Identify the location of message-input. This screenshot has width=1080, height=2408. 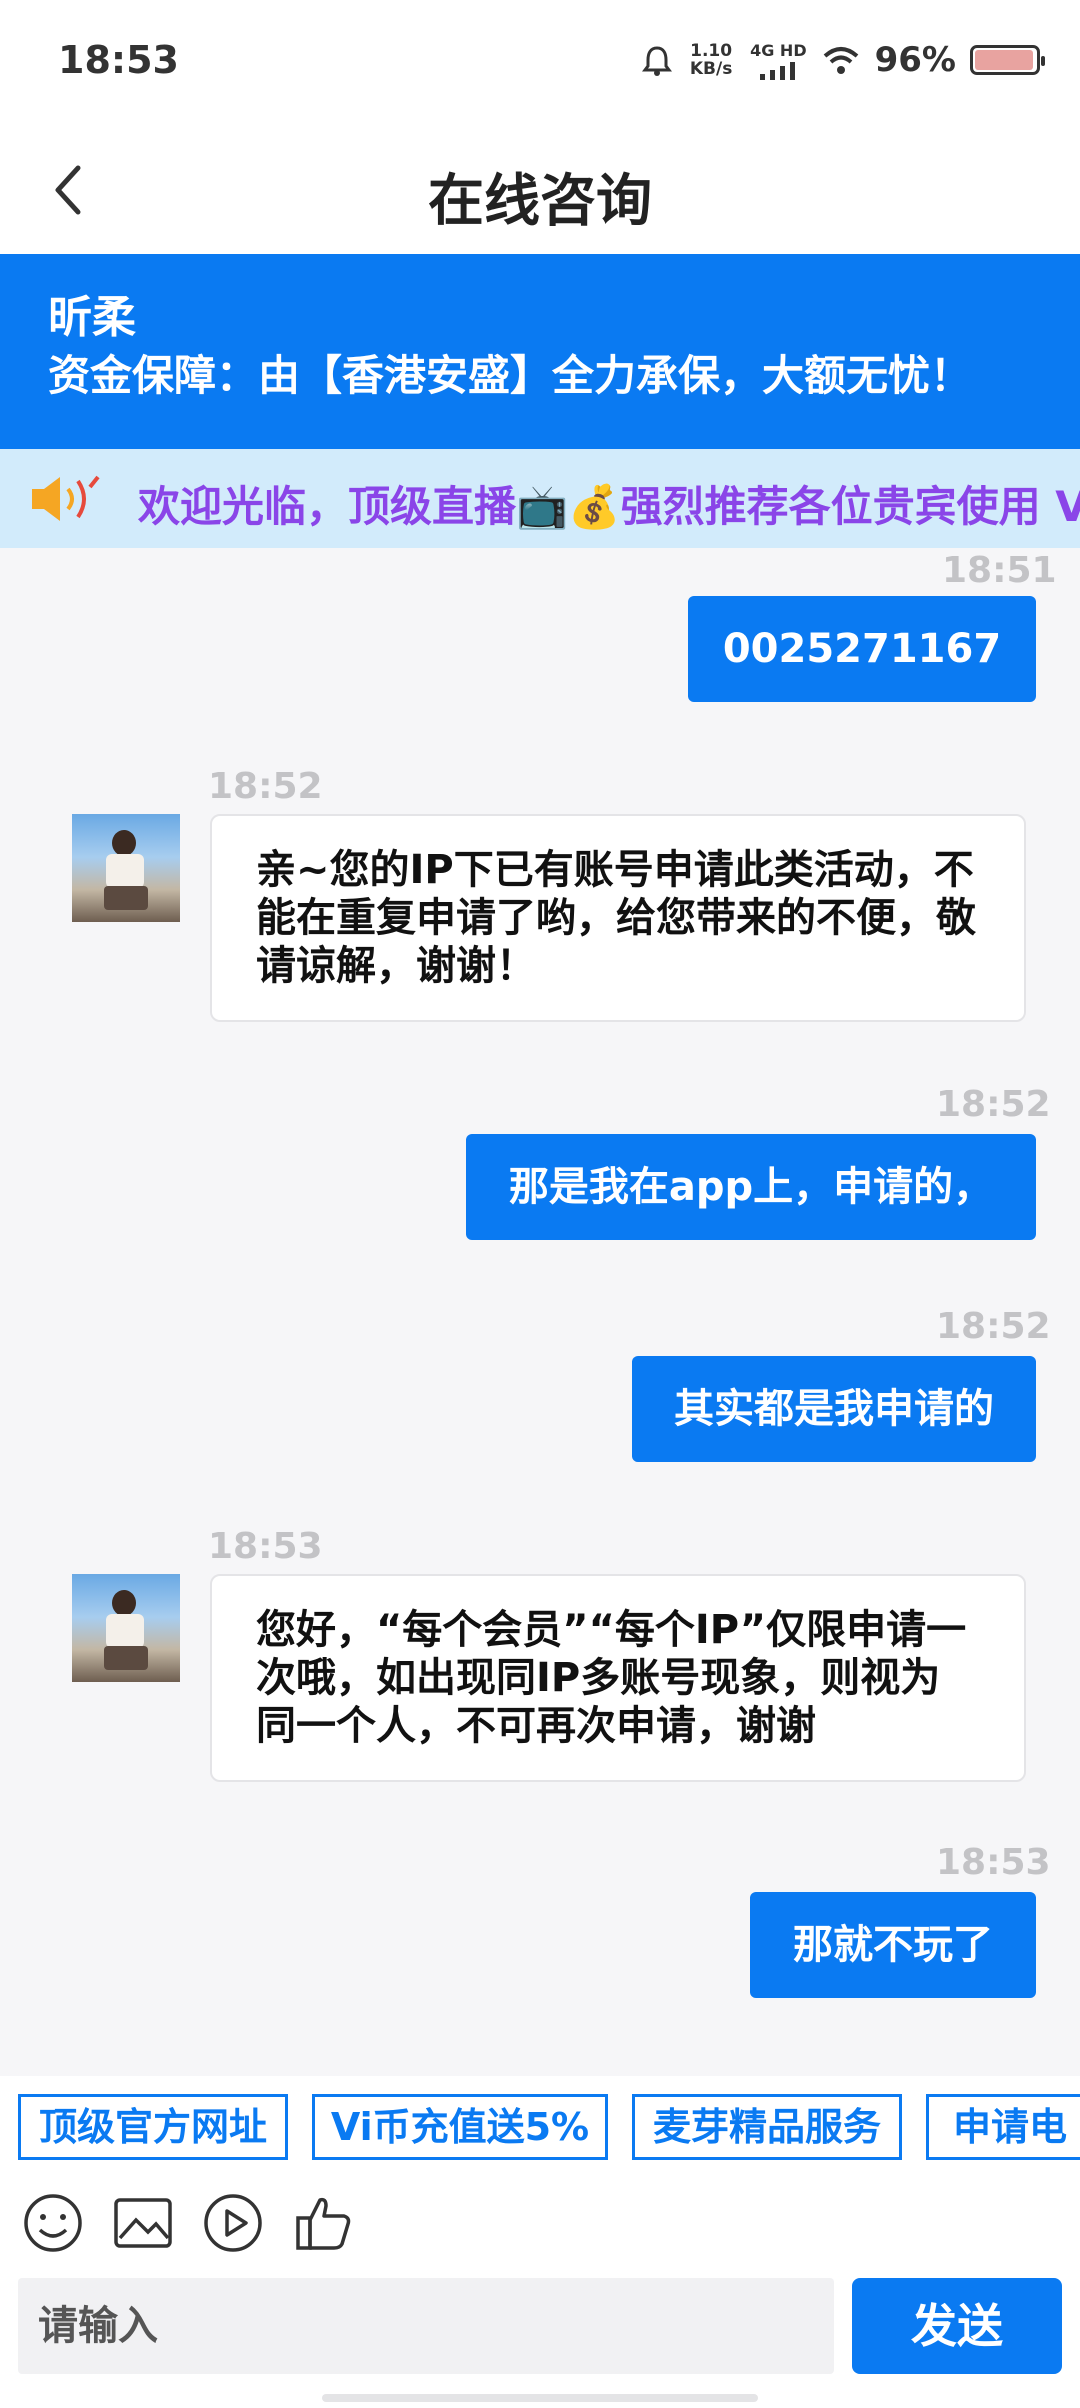
(426, 2326).